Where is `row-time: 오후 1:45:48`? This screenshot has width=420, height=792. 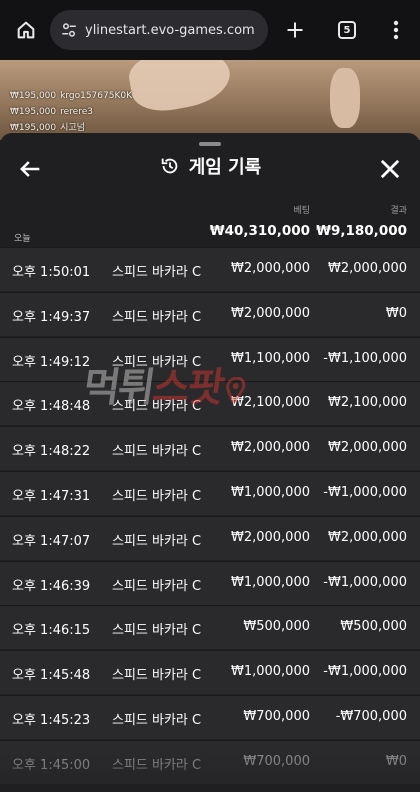 row-time: 오후 1:45:48 is located at coordinates (51, 676).